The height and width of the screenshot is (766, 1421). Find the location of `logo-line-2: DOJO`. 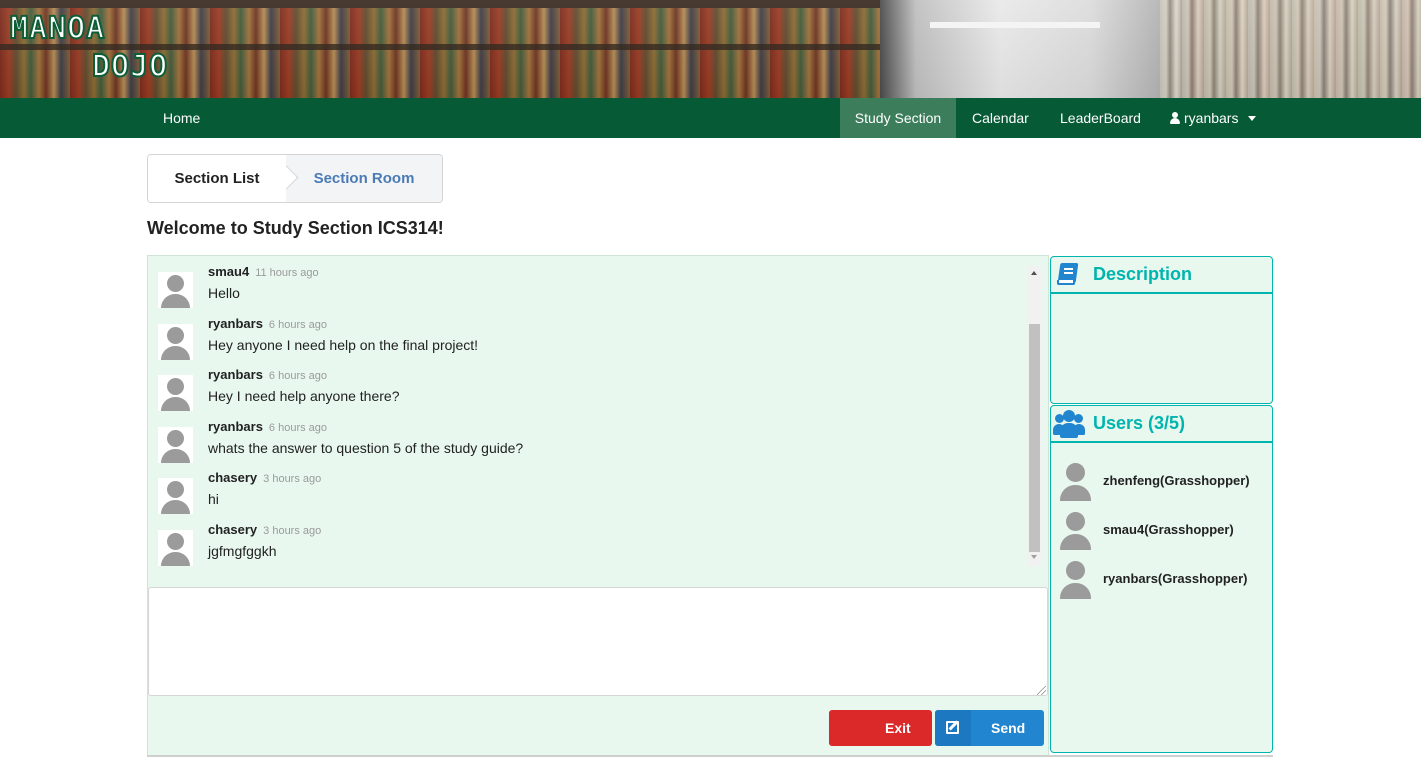

logo-line-2: DOJO is located at coordinates (130, 67).